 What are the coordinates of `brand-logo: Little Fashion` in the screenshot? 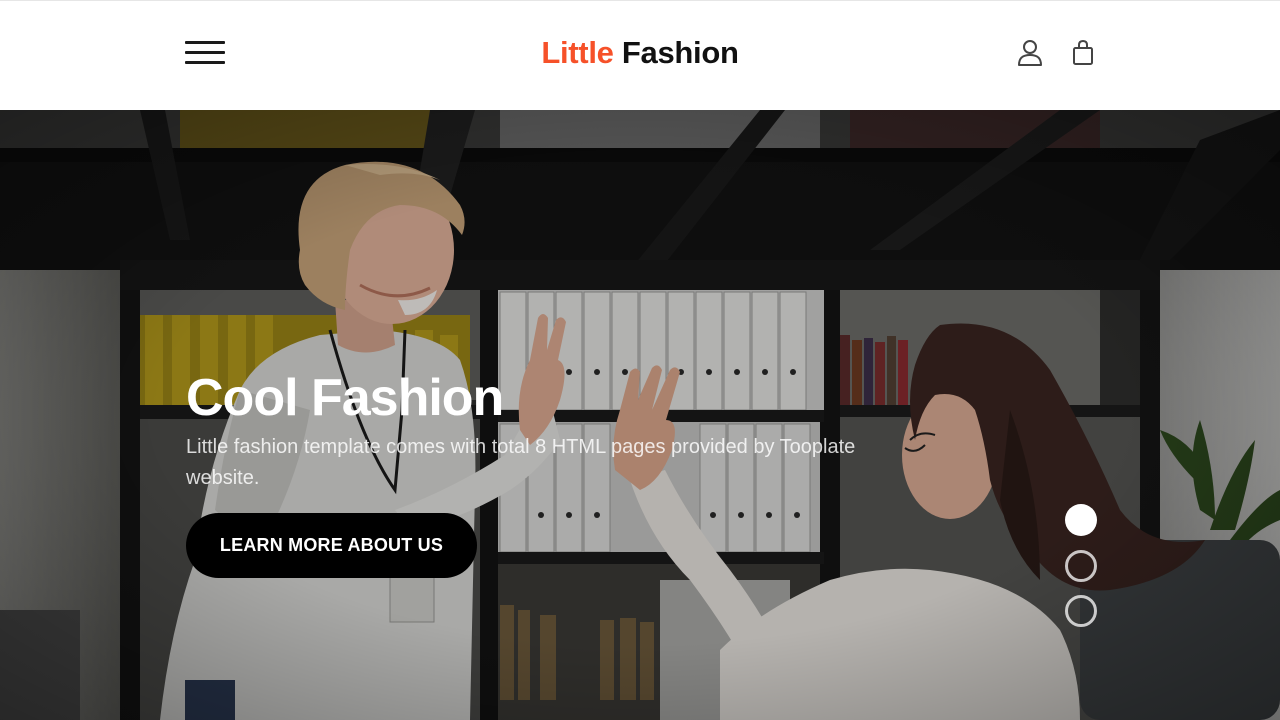 It's located at (640, 53).